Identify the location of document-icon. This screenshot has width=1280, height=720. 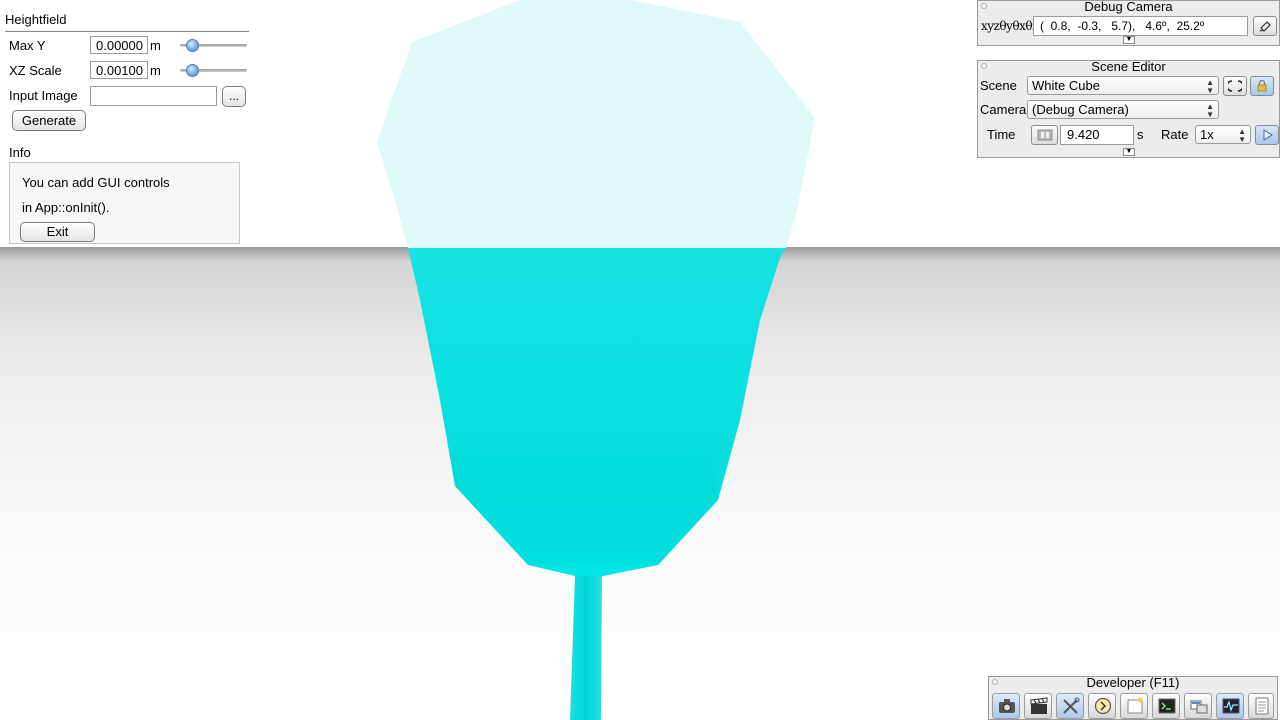
(1262, 706).